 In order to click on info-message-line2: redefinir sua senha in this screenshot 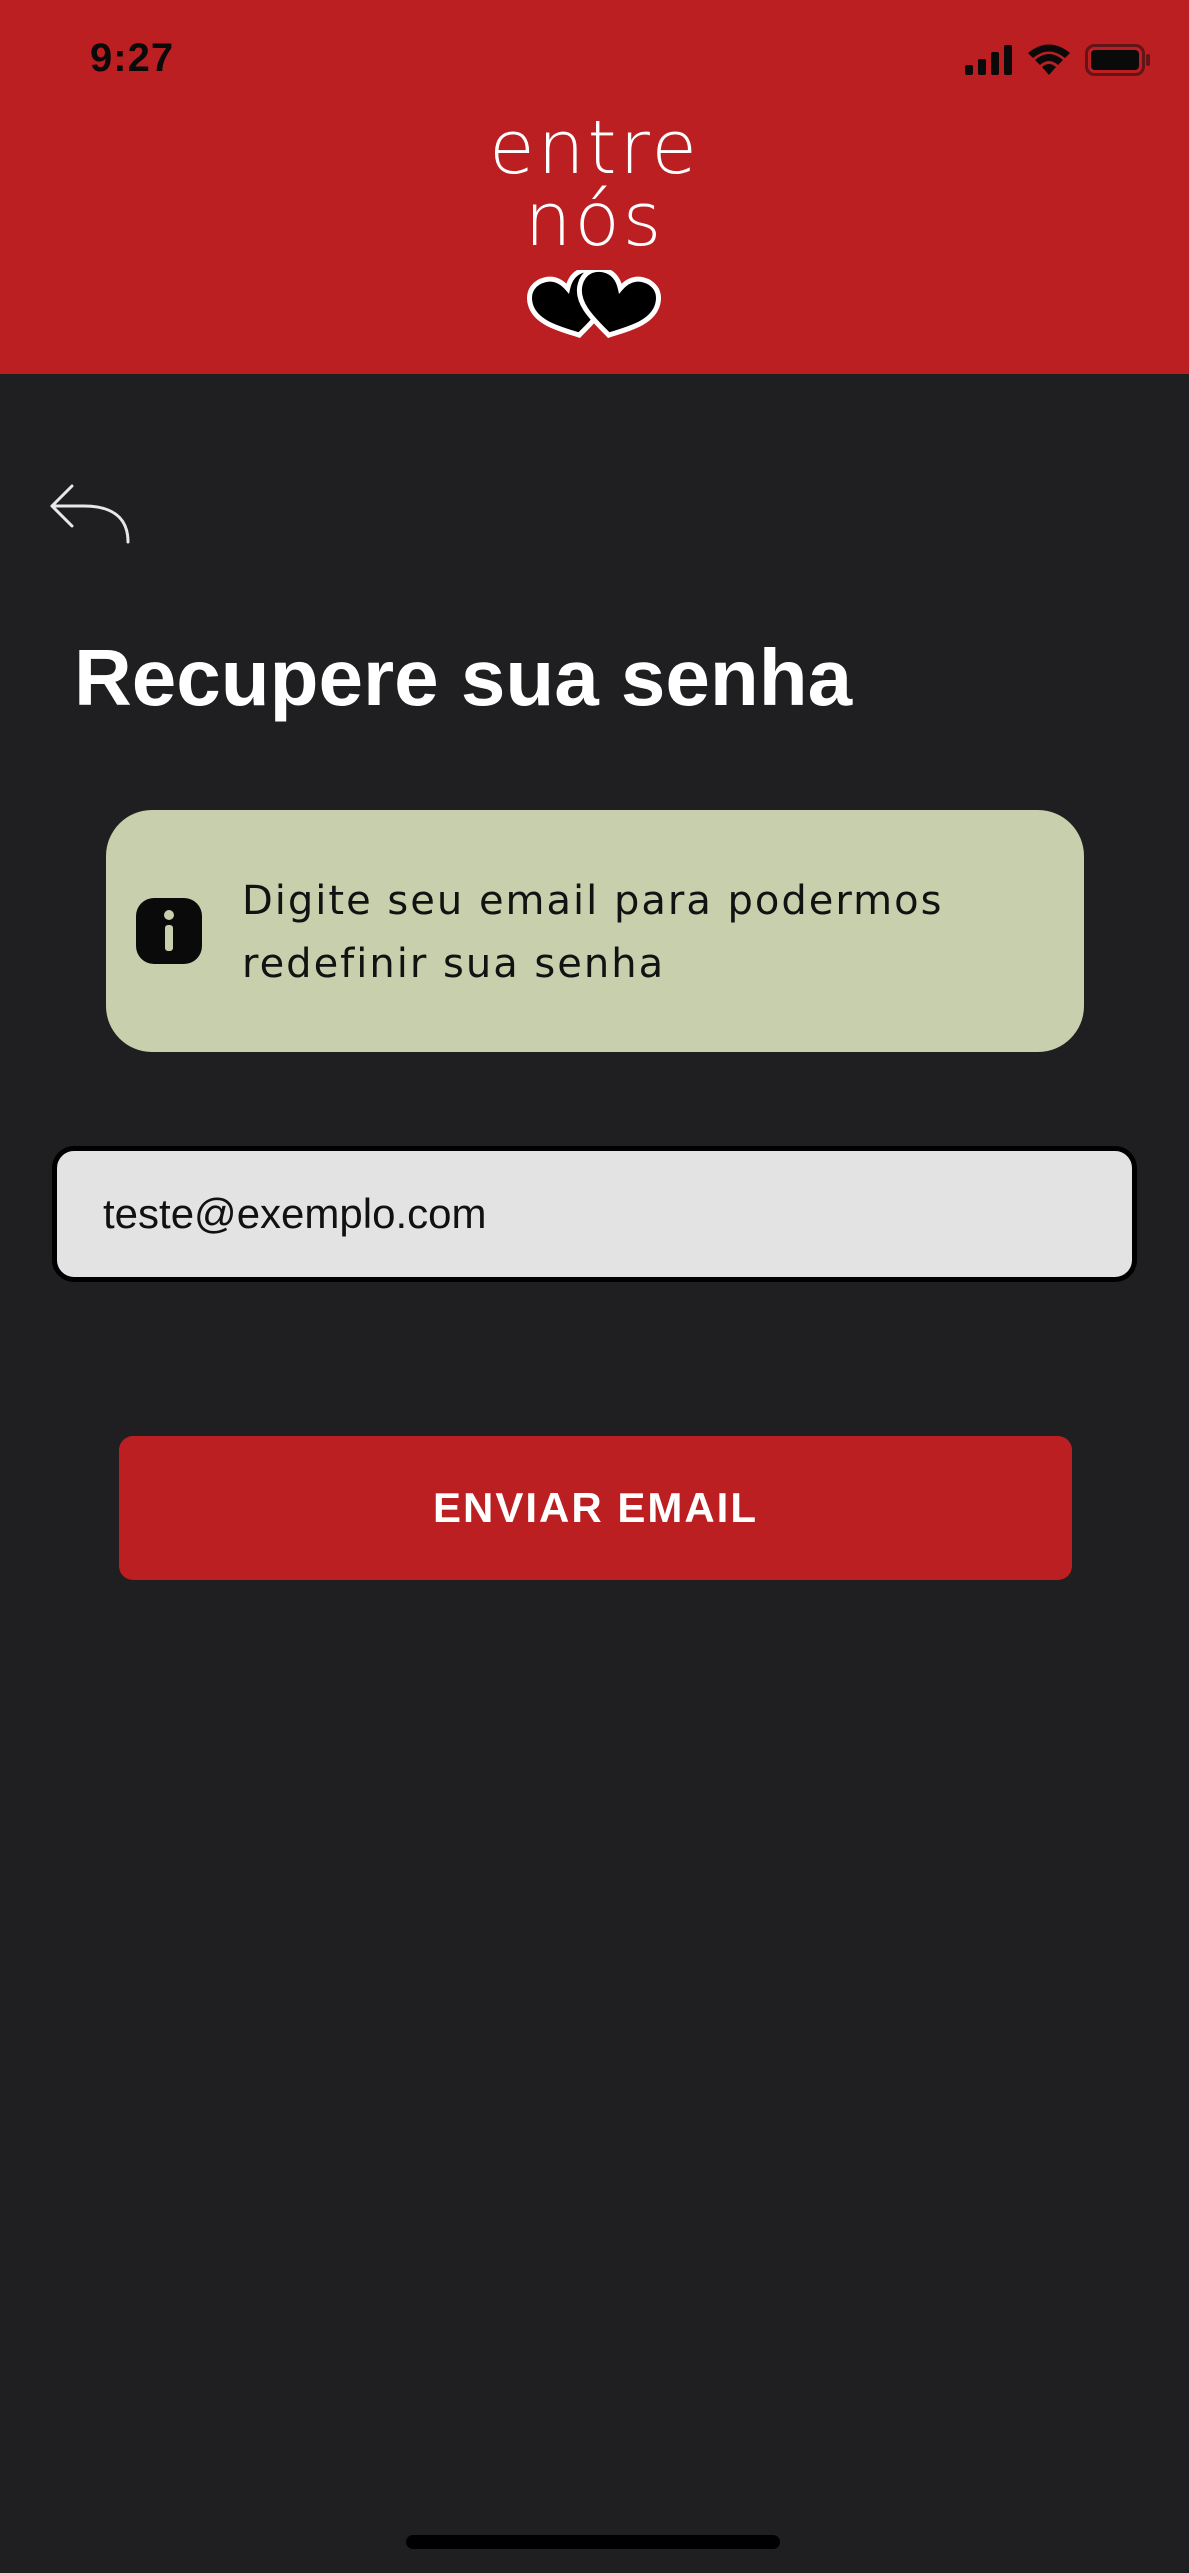, I will do `click(454, 964)`.